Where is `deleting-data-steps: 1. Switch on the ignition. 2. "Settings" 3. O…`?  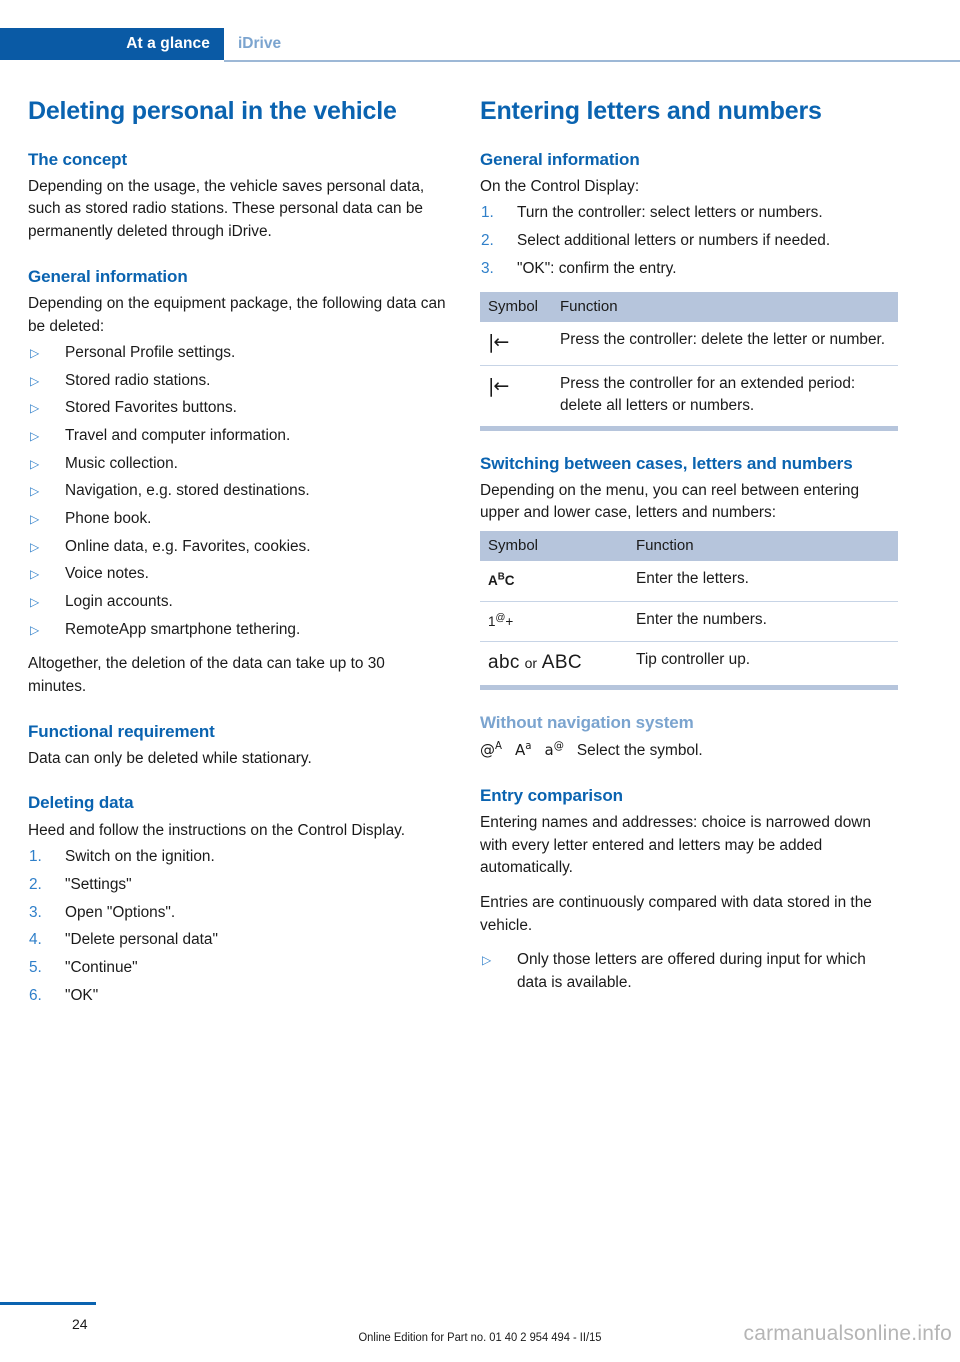
deleting-data-steps: 1. Switch on the ignition. 2. "Settings" 3. O… is located at coordinates (237, 926).